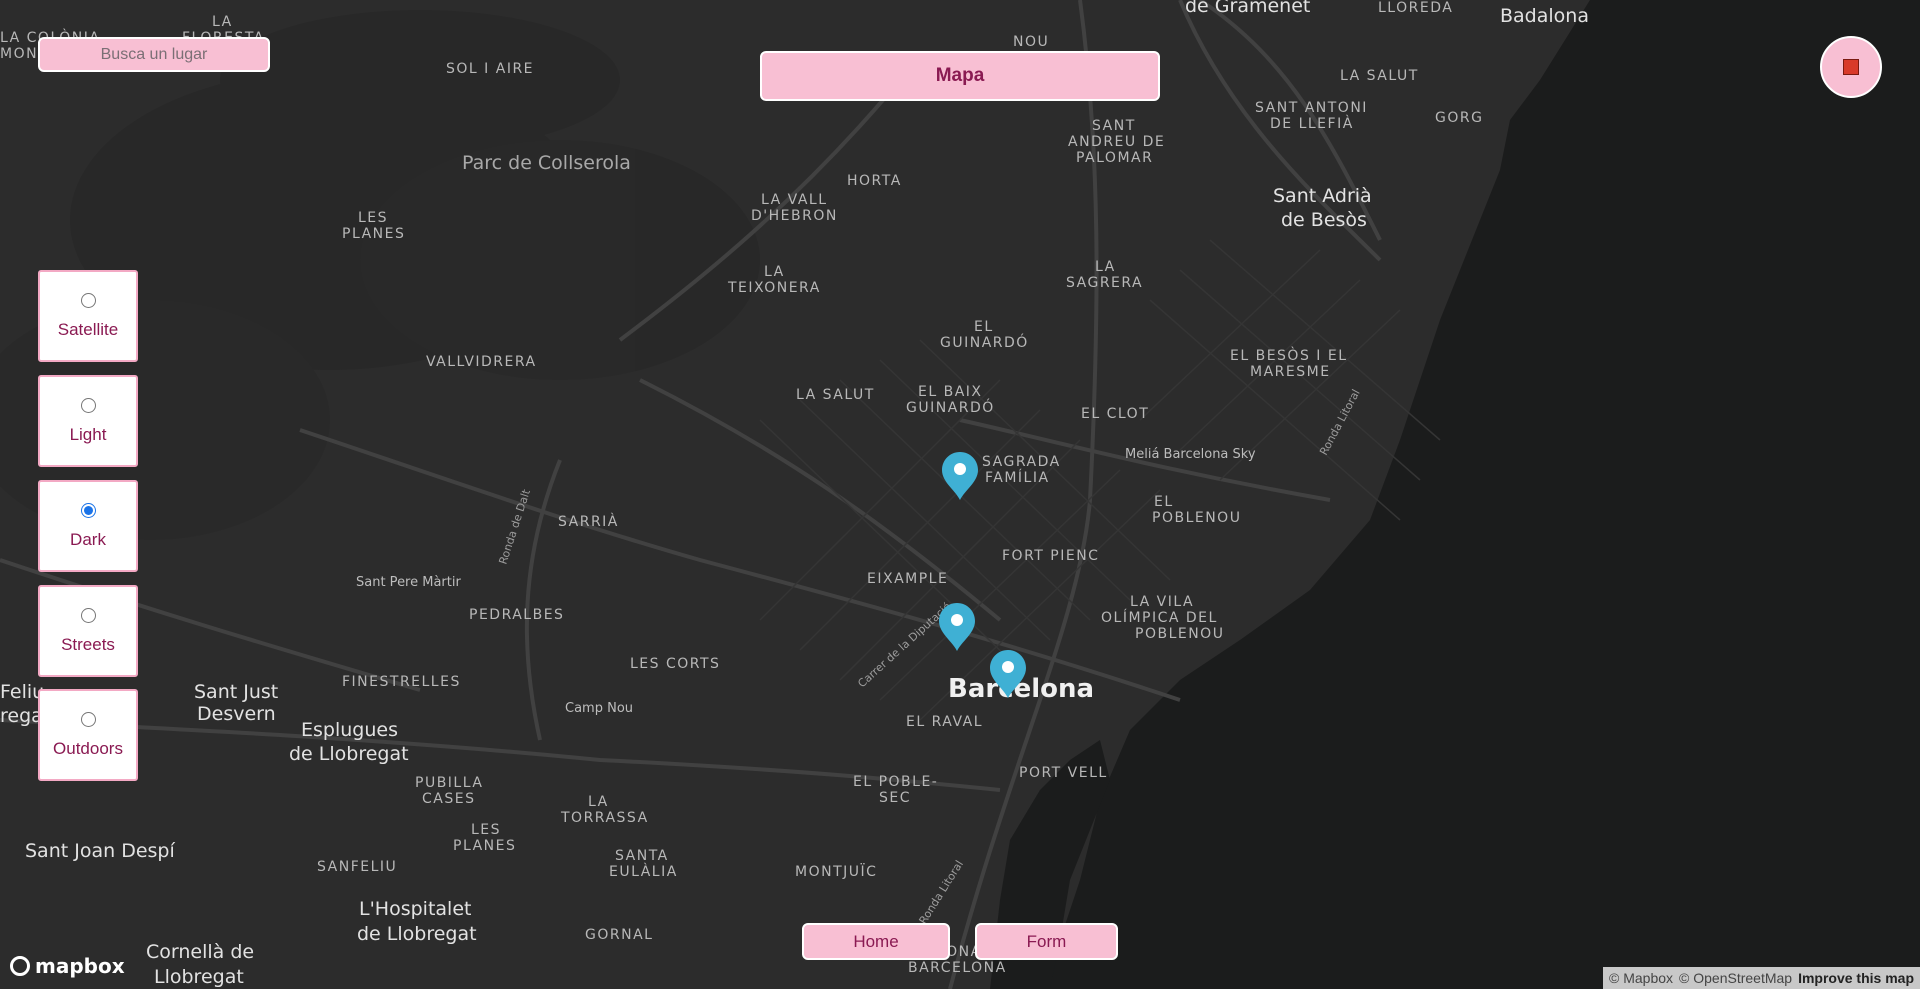 Image resolution: width=1920 pixels, height=989 pixels. I want to click on map-label: GORNAL, so click(619, 935).